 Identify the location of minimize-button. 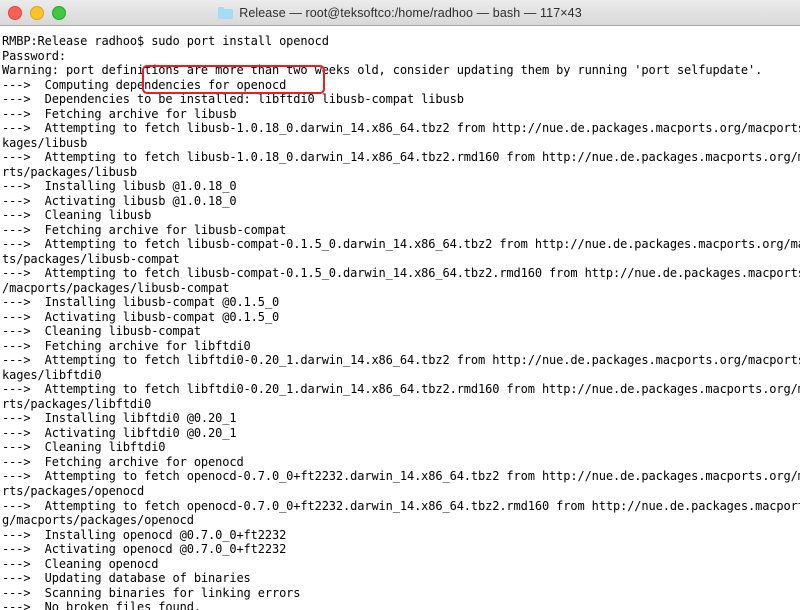
(37, 13).